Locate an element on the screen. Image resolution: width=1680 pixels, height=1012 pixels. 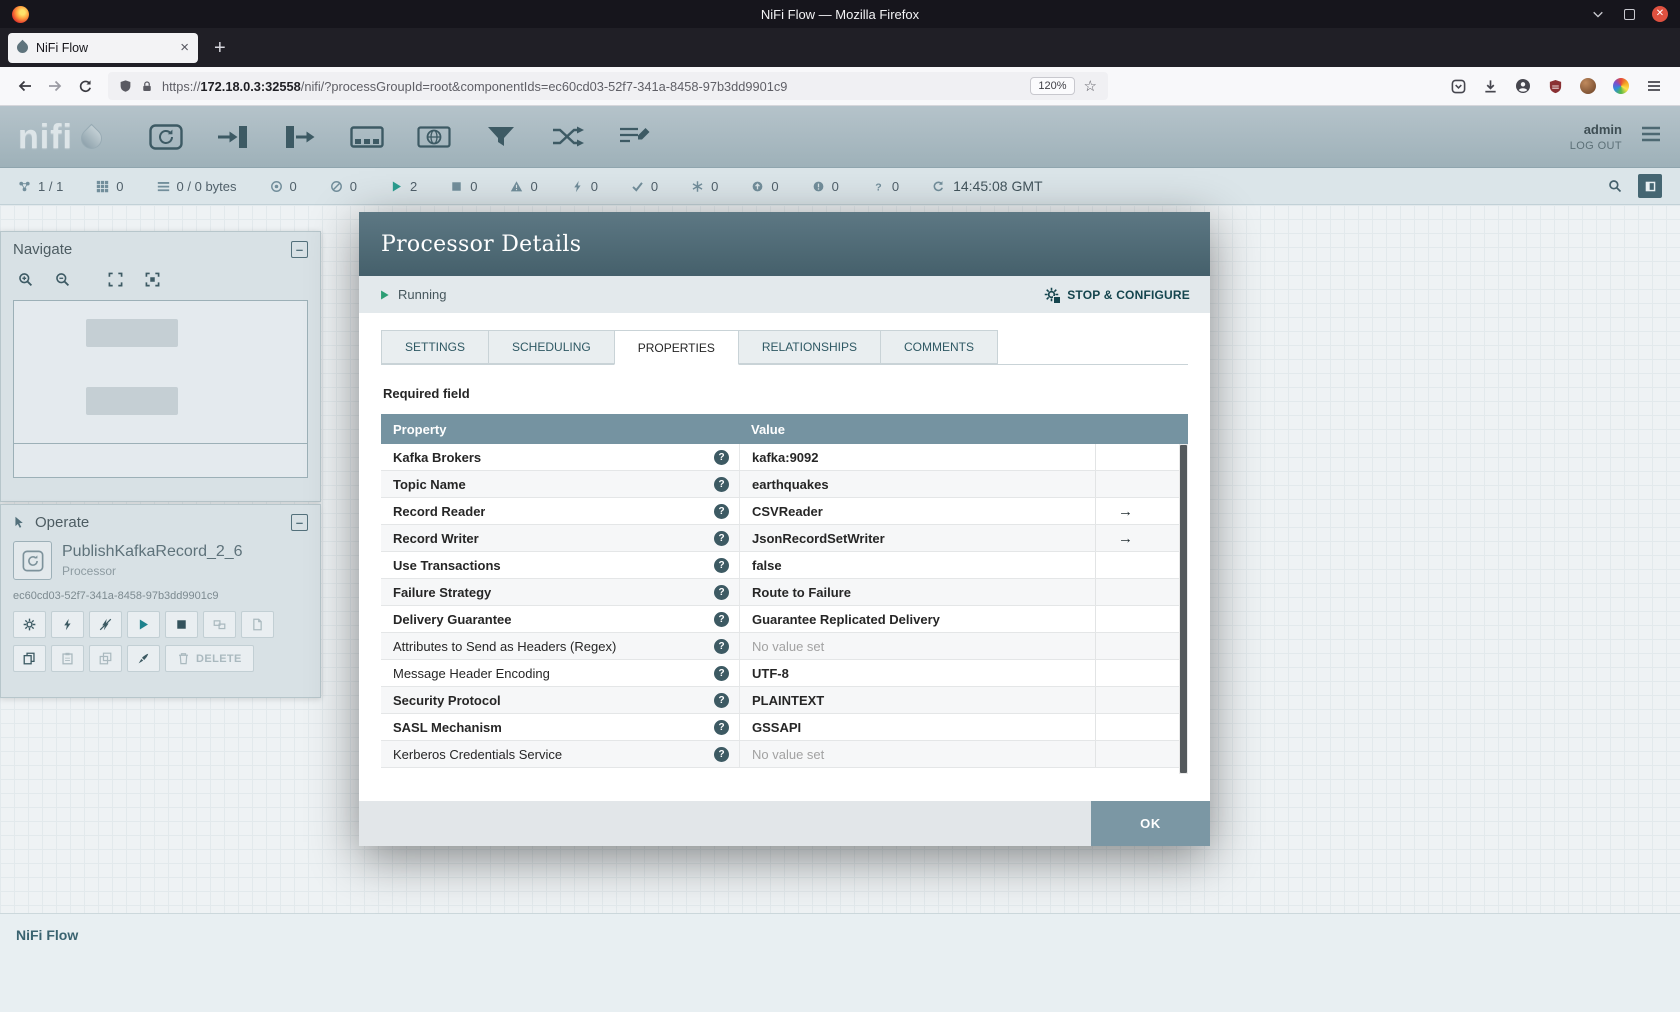
move-to-front-button is located at coordinates (105, 658).